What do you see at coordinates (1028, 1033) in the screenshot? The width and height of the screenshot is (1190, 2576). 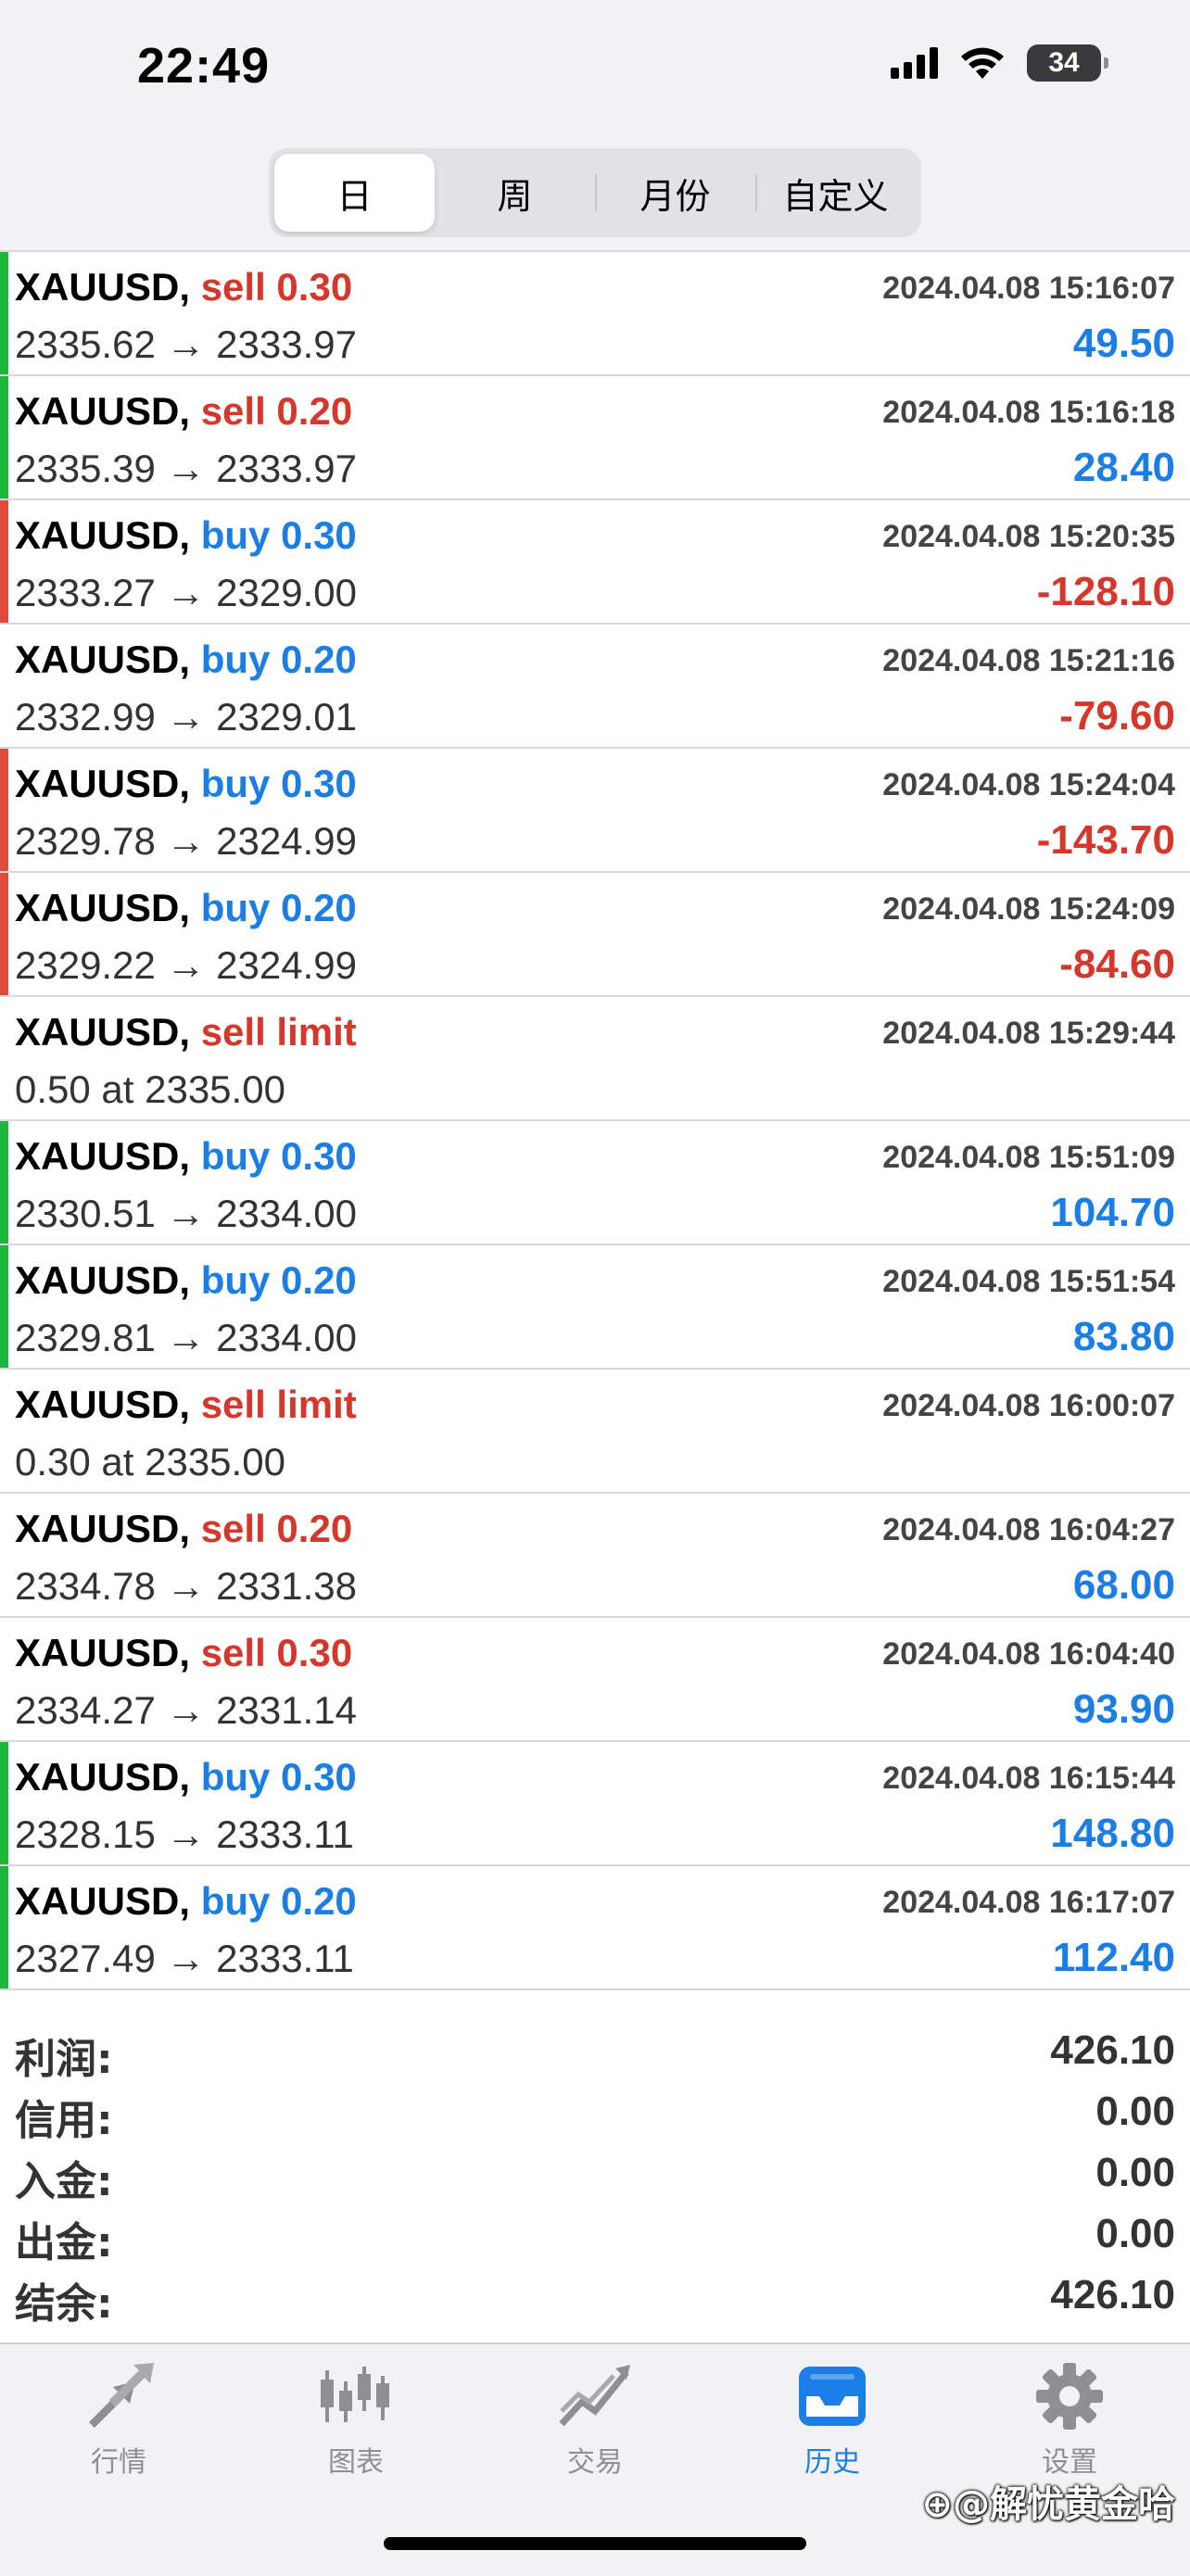 I see `trade-date: 2024.04.08 15:29:44` at bounding box center [1028, 1033].